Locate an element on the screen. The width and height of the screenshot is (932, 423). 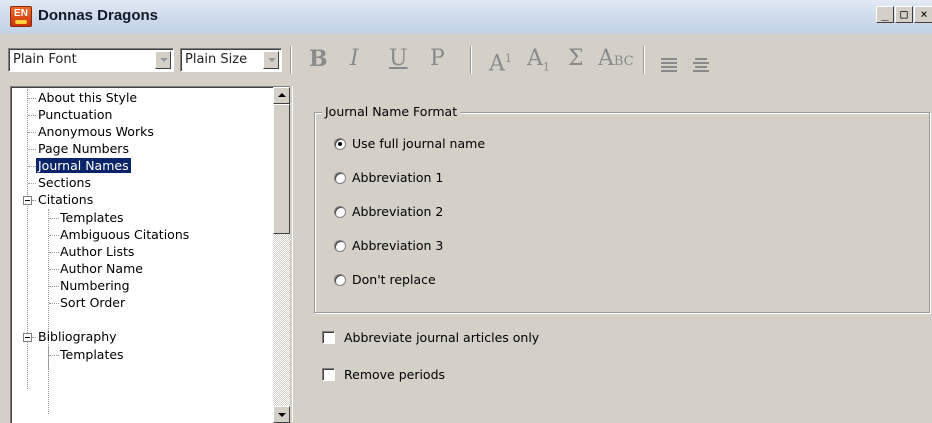
window-title: Donnas Dragons is located at coordinates (98, 15).